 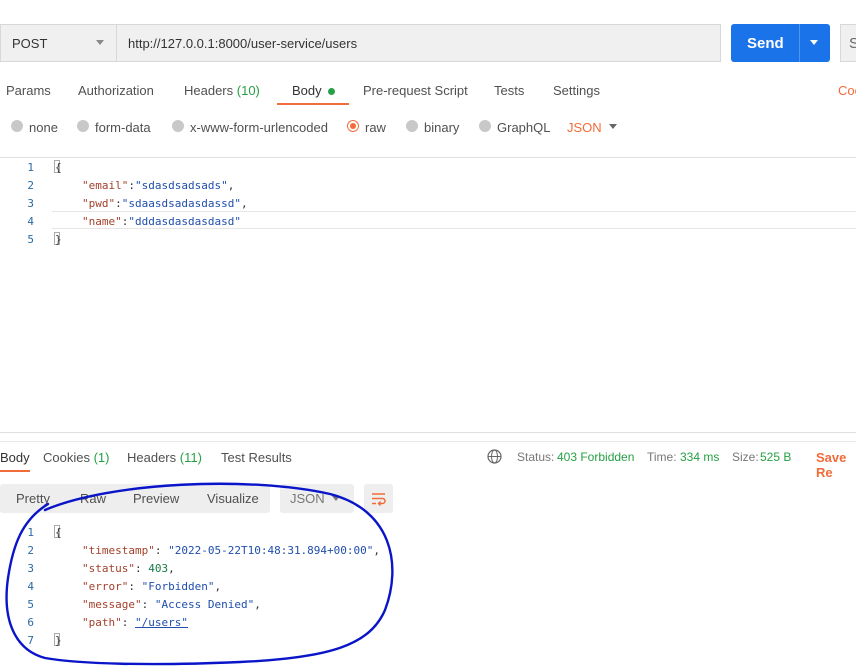 I want to click on globe-icon, so click(x=494, y=456).